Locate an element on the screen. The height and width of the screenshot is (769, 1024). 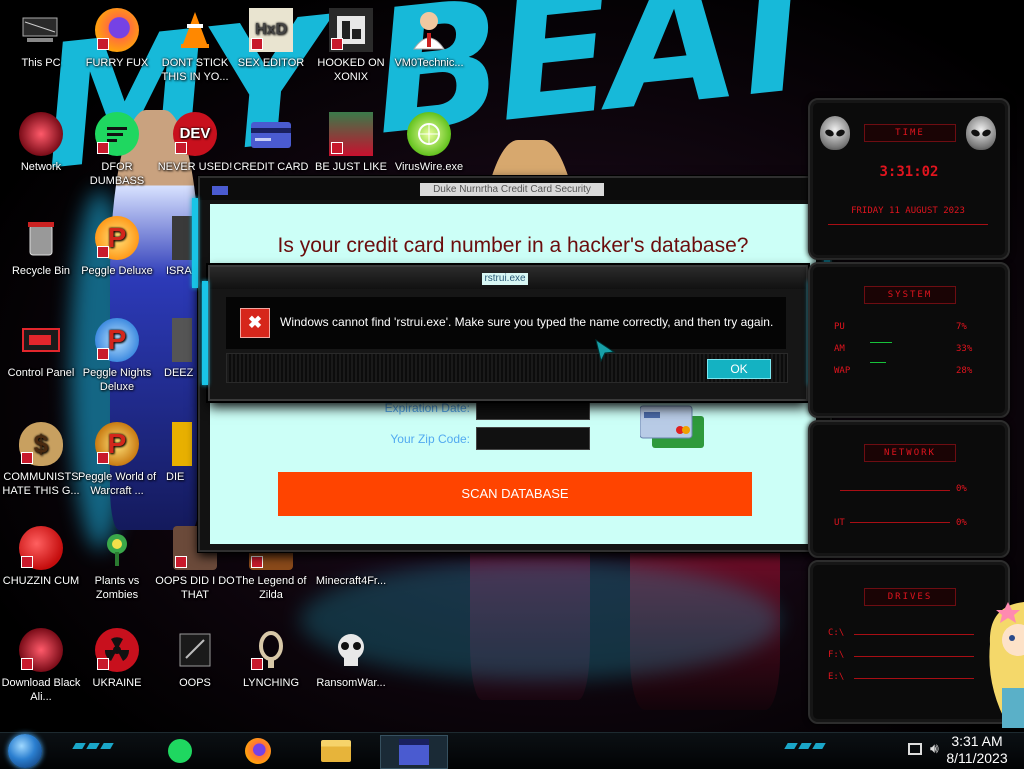
cpu-label: PU is located at coordinates (839, 327).